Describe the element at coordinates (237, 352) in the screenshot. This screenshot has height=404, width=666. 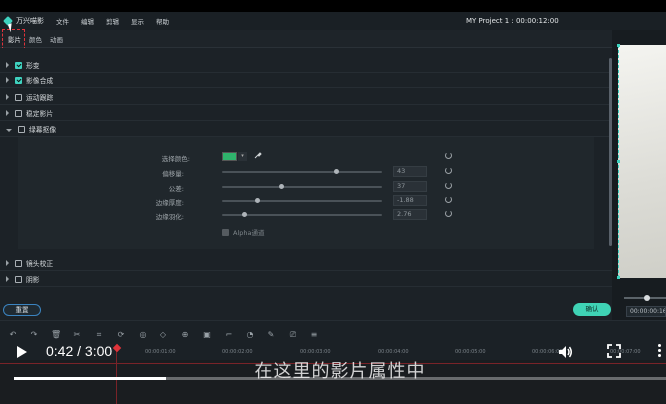
I see `ruler-tick: 00:00:02:00` at that location.